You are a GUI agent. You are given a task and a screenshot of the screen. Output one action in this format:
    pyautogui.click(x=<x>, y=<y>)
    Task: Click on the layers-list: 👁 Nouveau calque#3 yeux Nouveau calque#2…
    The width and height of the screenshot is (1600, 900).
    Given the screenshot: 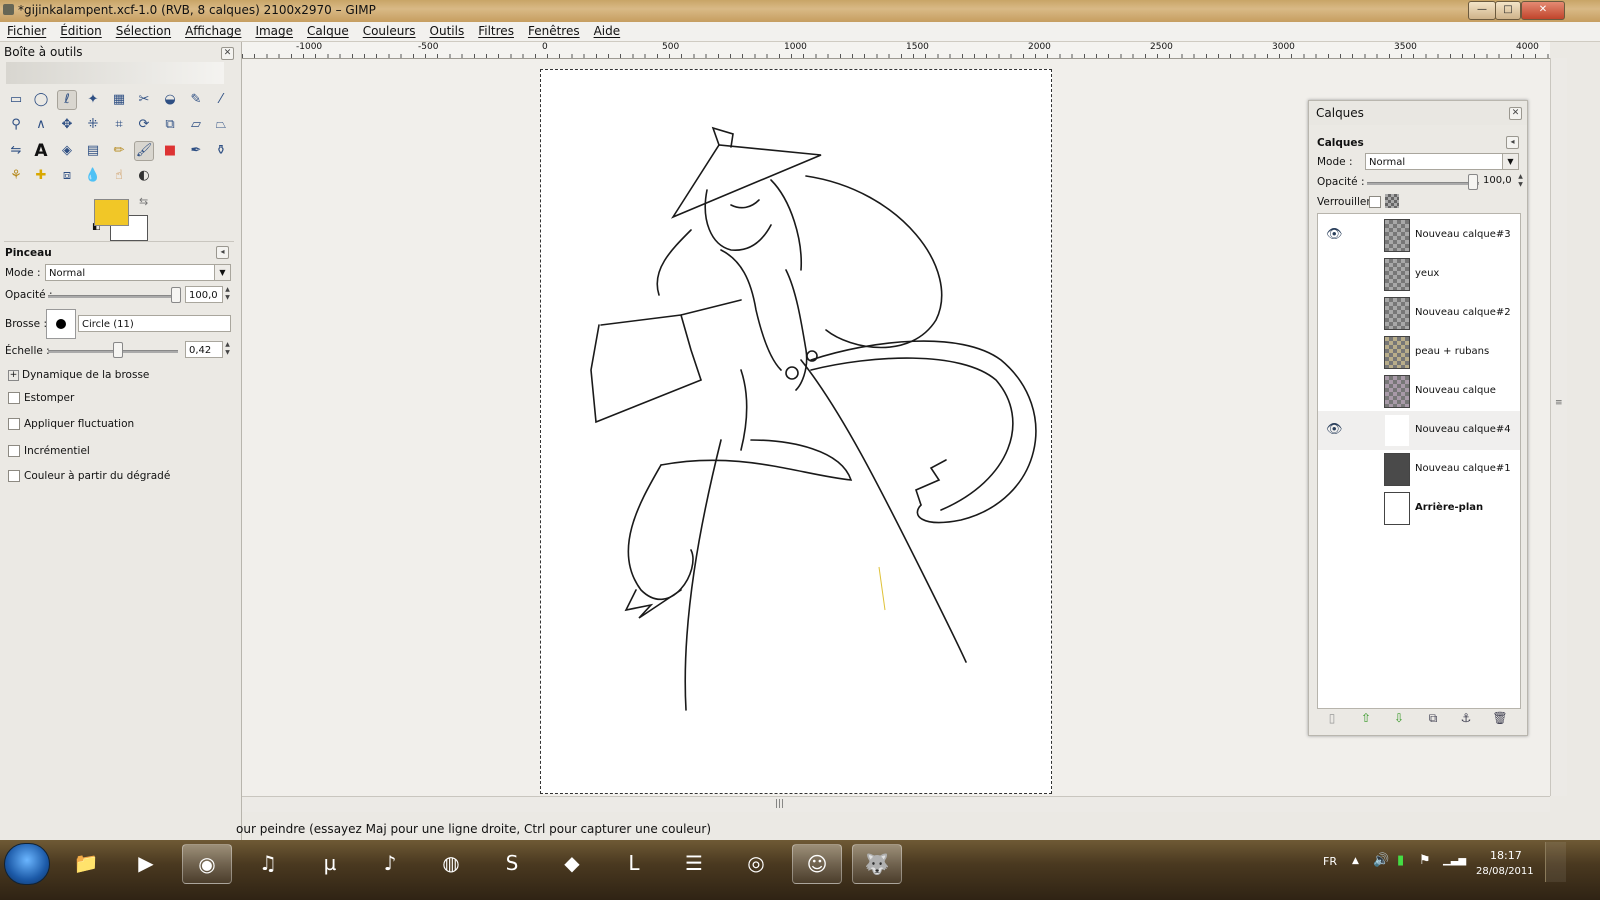 What is the action you would take?
    pyautogui.click(x=1419, y=461)
    